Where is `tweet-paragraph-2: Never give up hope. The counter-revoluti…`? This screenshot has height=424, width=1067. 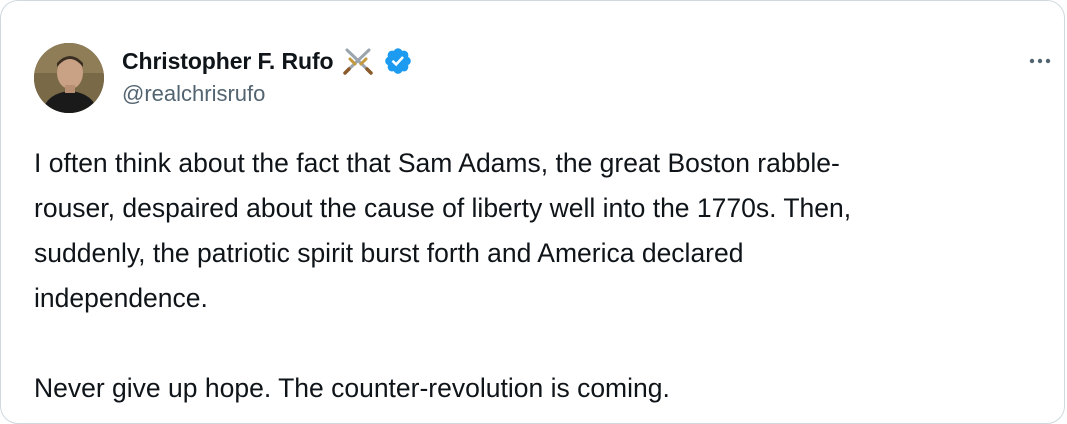 tweet-paragraph-2: Never give up hope. The counter-revoluti… is located at coordinates (539, 388).